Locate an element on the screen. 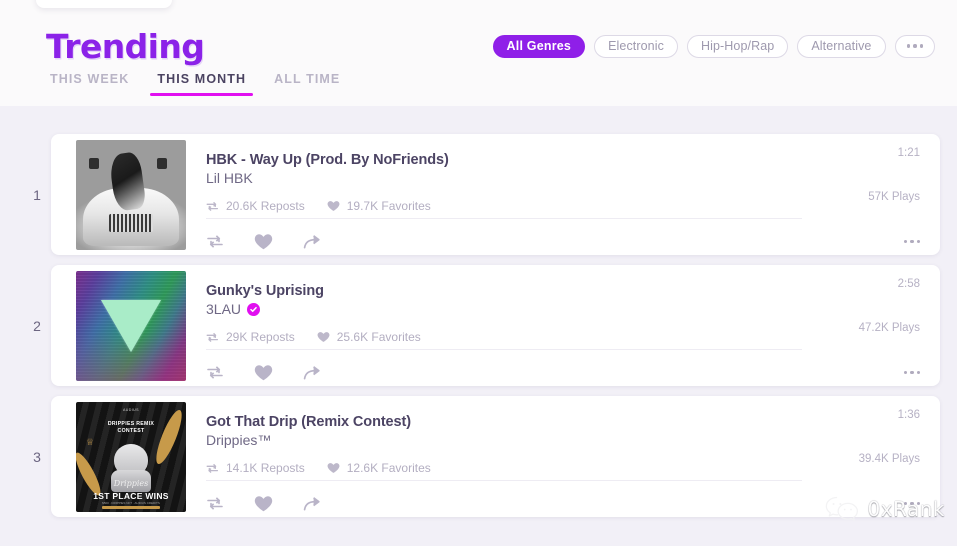 The image size is (957, 546). track-stats: 14.1K Reposts 12.6K Favorites is located at coordinates (504, 468).